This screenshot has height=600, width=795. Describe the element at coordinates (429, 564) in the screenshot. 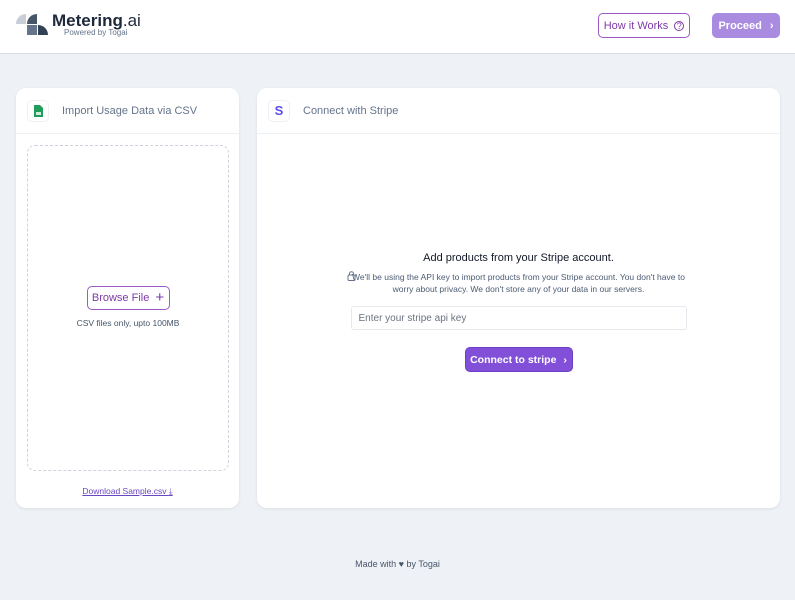

I see `togai-link: Togai` at that location.